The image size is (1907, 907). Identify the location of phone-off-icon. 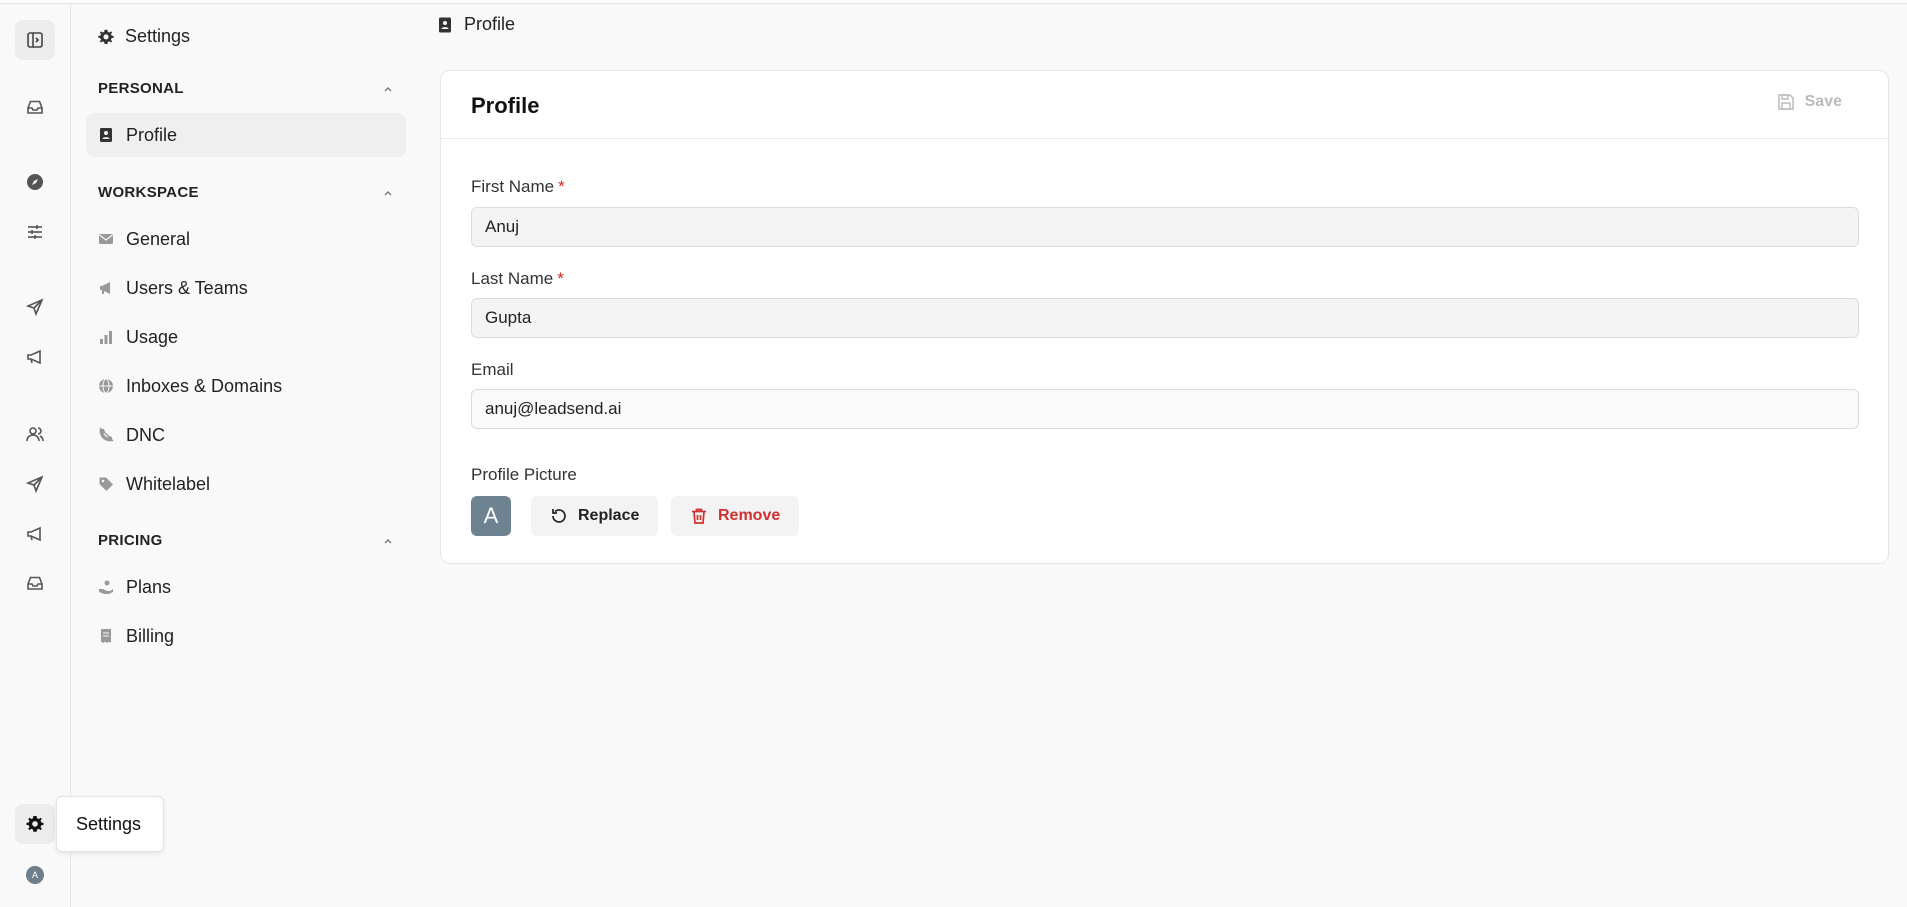
(106, 434).